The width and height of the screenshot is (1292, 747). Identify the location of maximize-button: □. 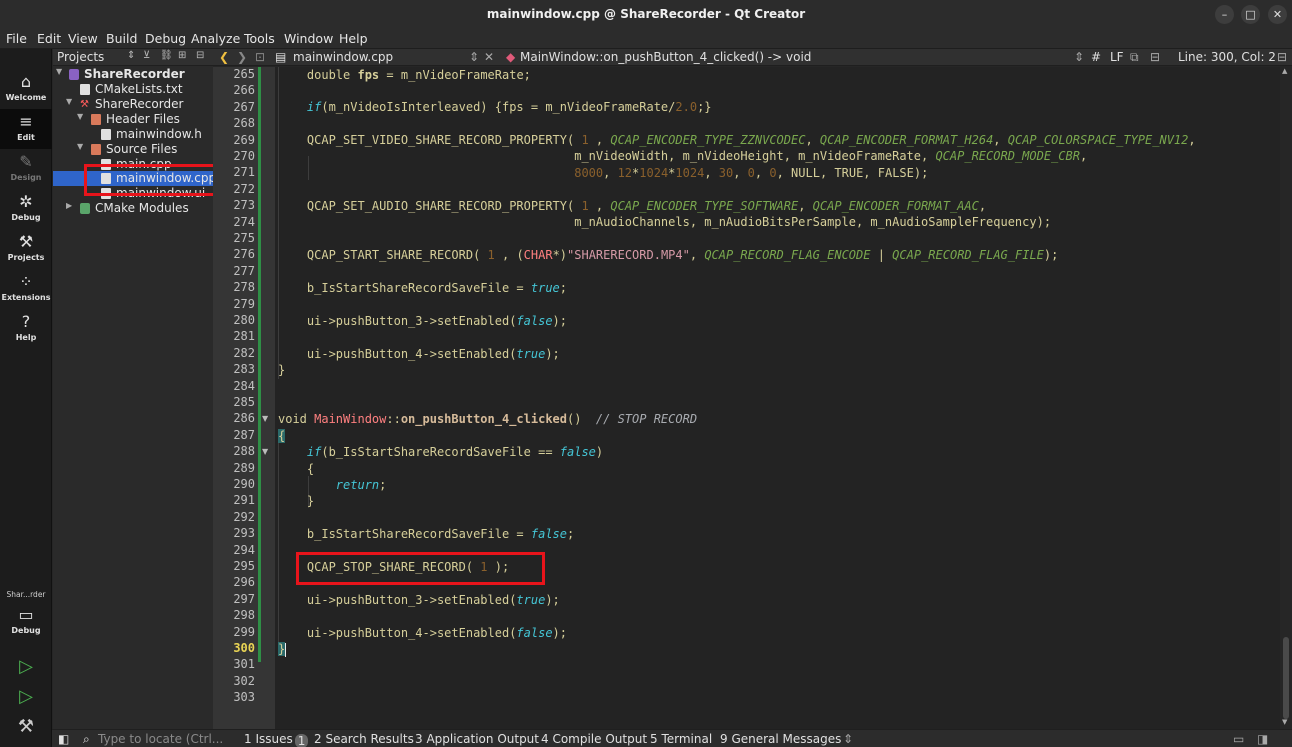
(1250, 14).